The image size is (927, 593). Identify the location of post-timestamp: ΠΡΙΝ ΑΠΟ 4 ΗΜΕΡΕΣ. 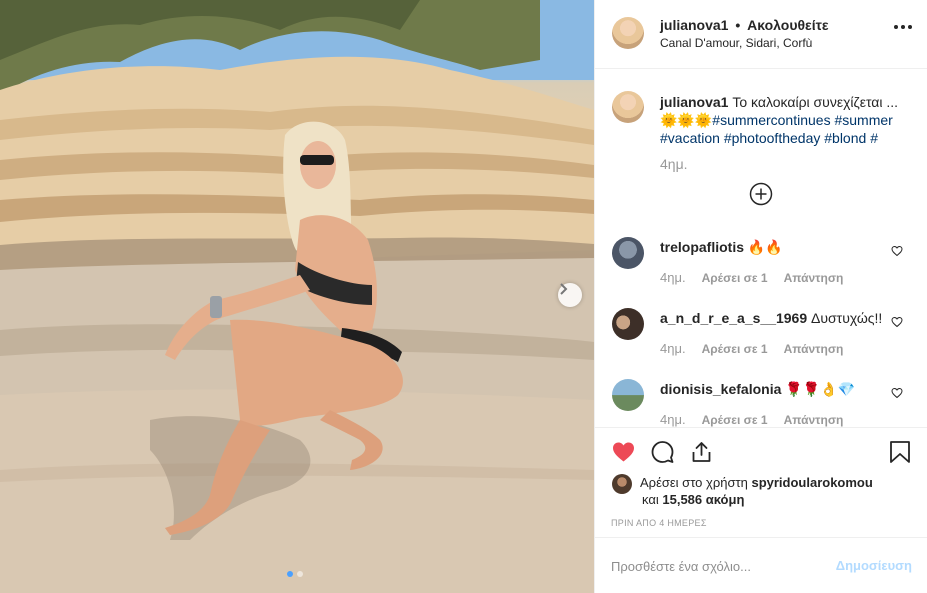
(659, 523).